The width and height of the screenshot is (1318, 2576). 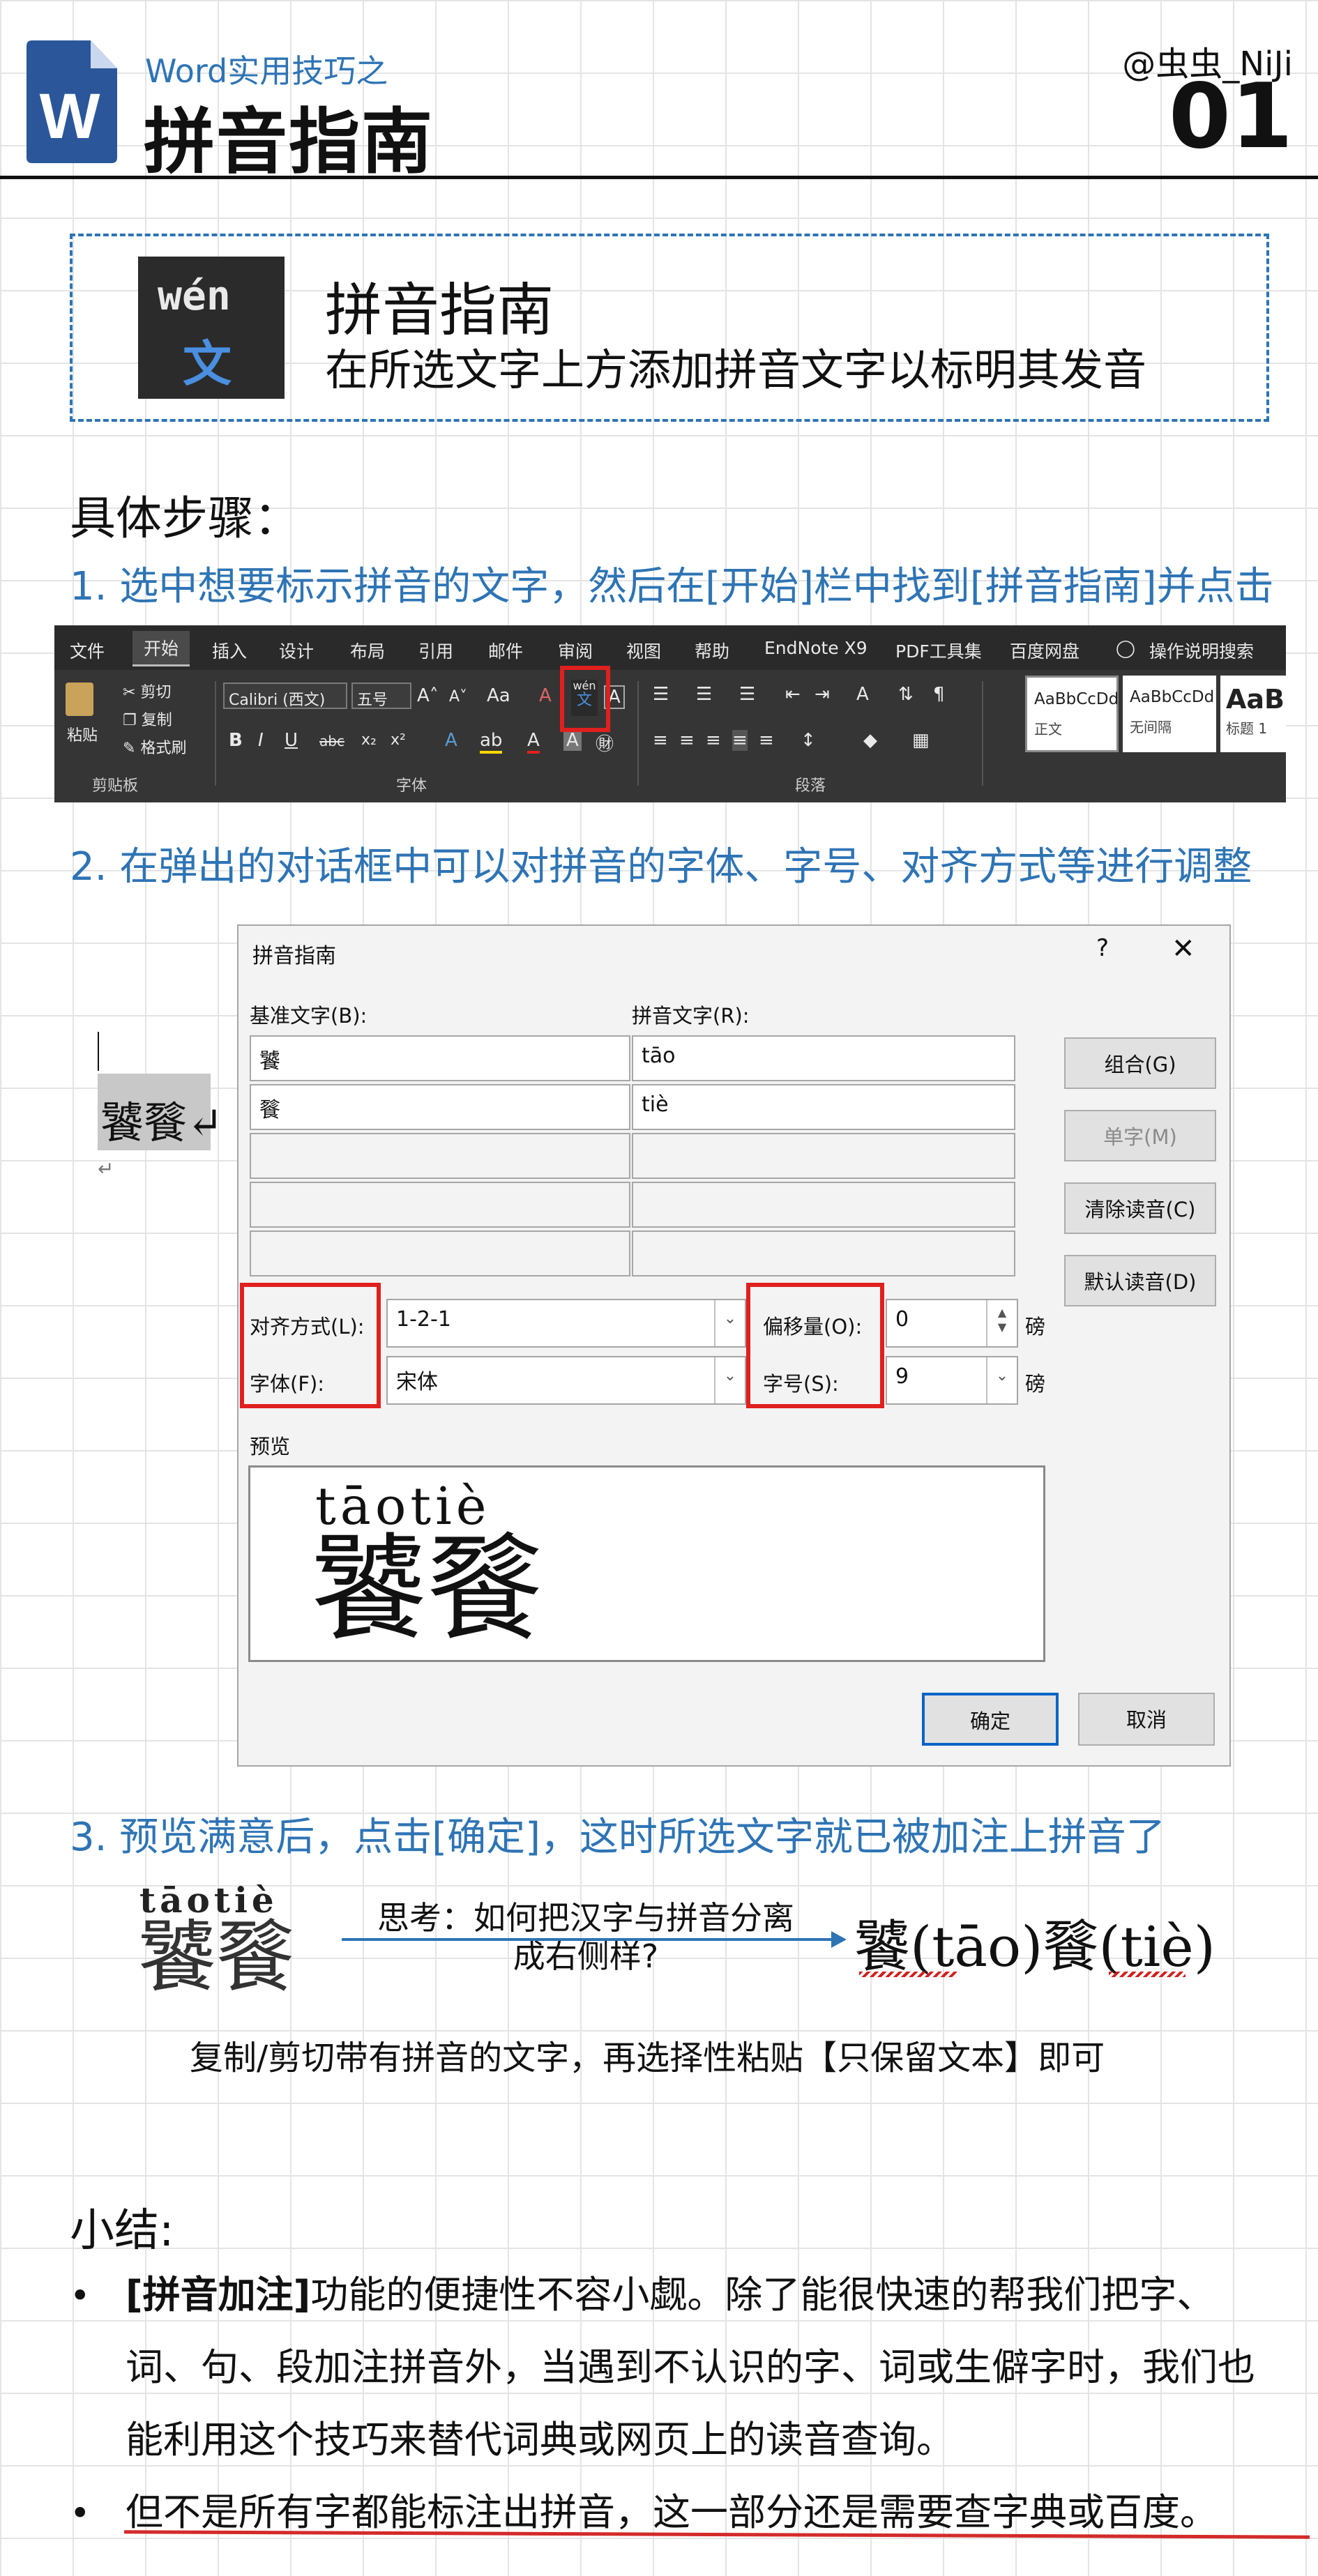 I want to click on format-painter-label: 格式刷, so click(x=163, y=749).